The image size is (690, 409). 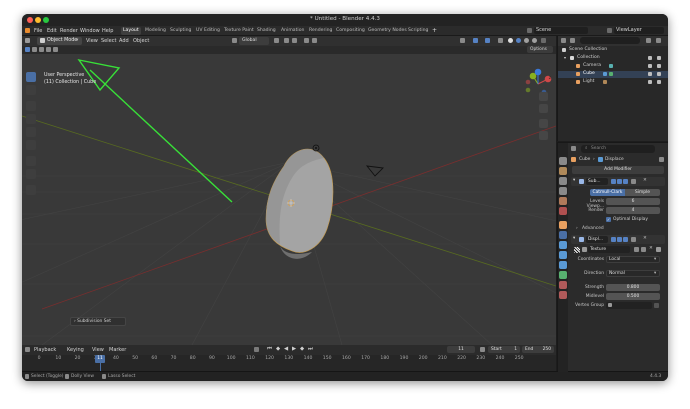 What do you see at coordinates (642, 192) in the screenshot?
I see `simple-toggle: Simple` at bounding box center [642, 192].